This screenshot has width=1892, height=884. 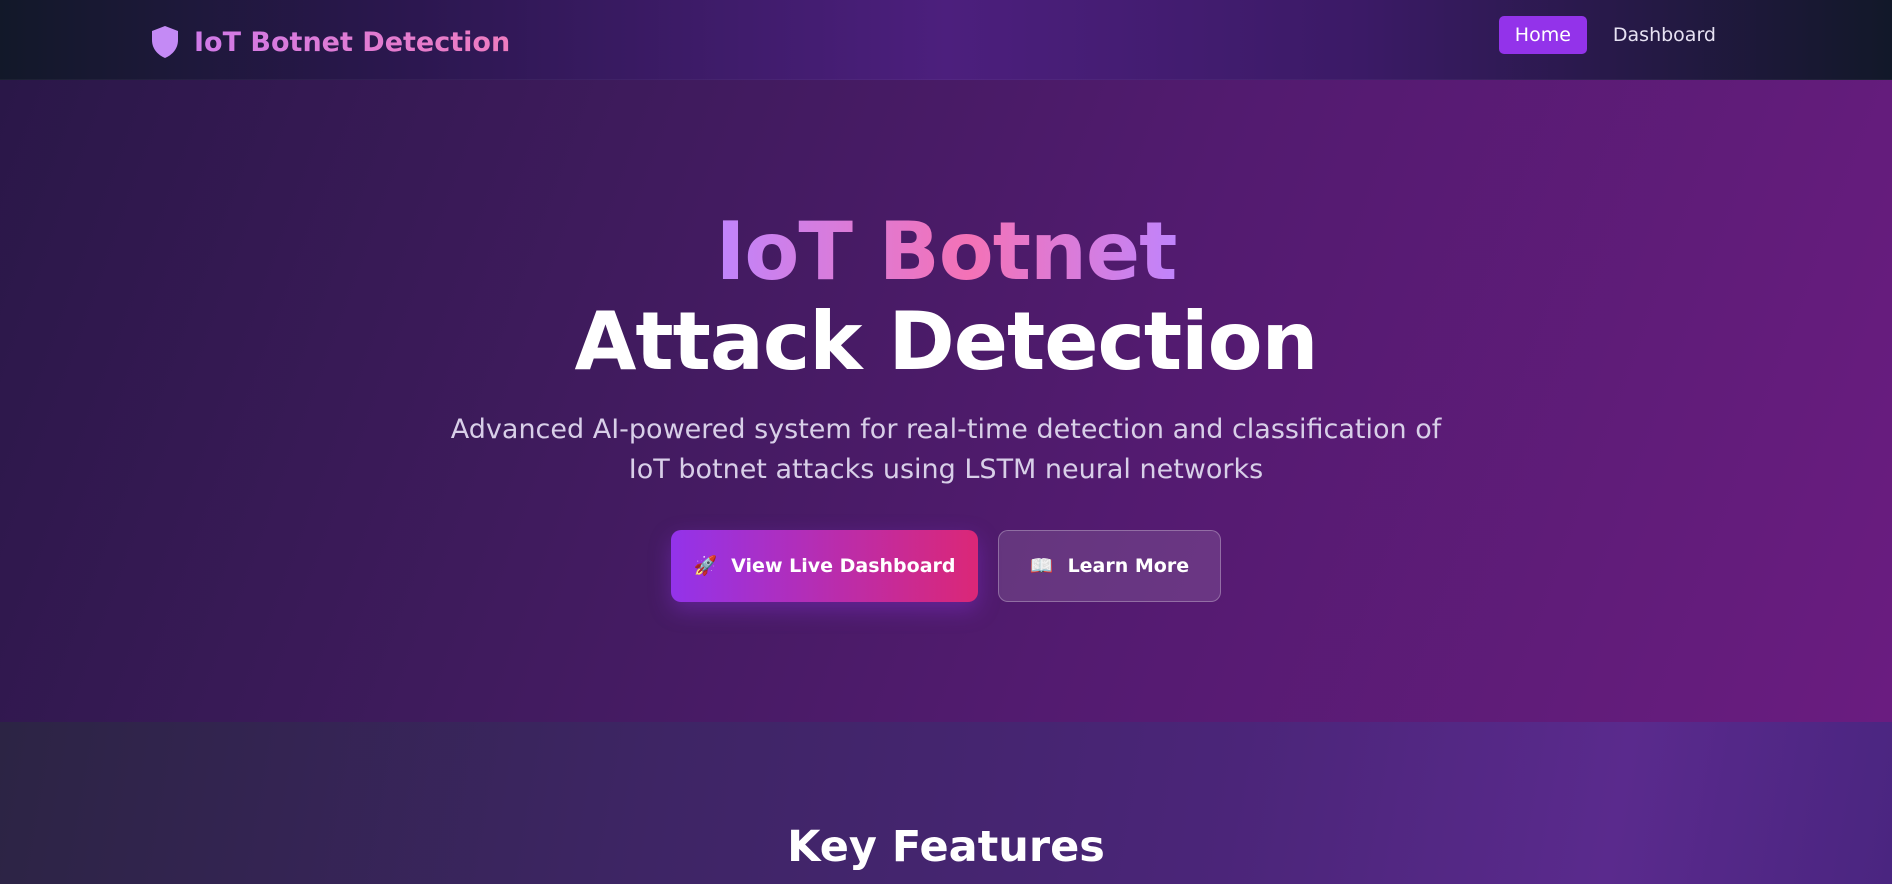 I want to click on top-navbar: IoT Botnet Detection Home Dashboard, so click(x=946, y=40).